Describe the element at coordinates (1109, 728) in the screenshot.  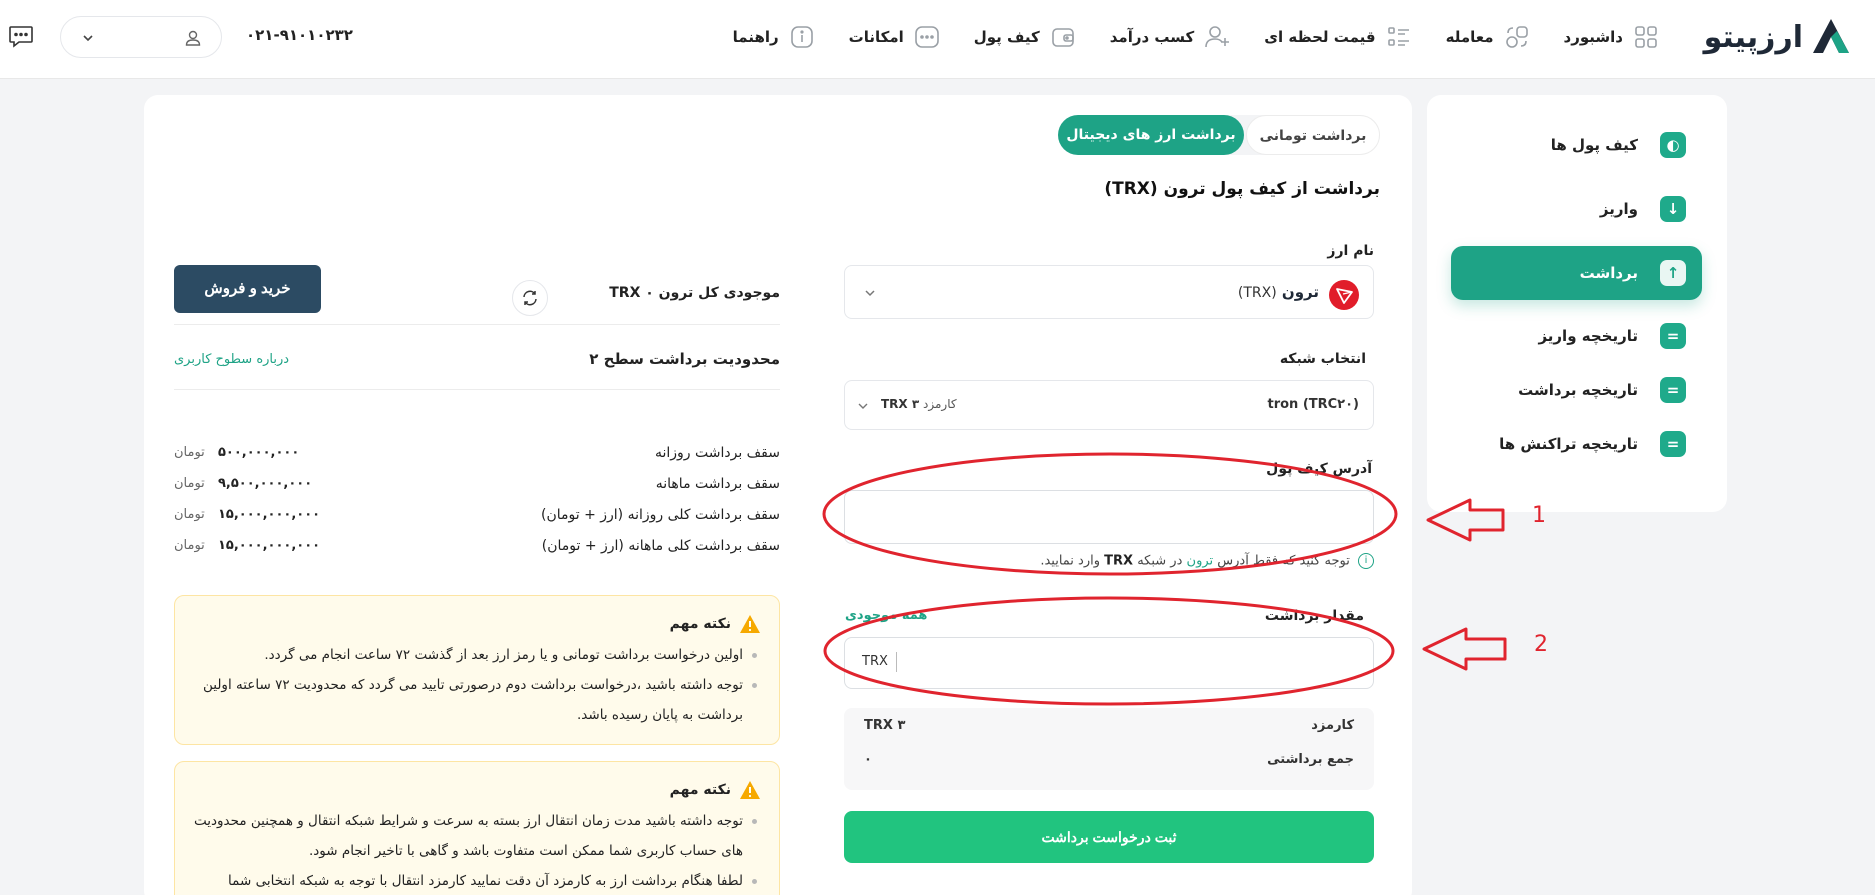
I see `fee-row: کارمزد ۳ TRX` at that location.